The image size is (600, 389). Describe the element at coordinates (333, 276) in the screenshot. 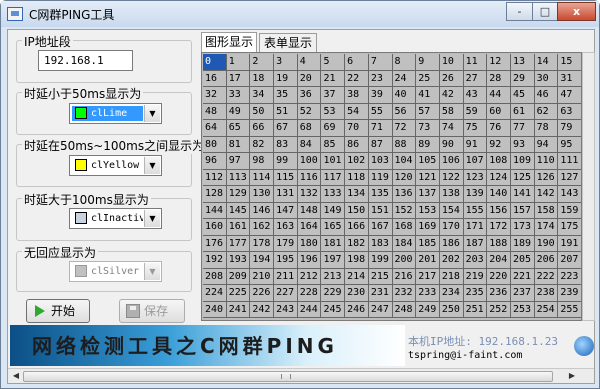

I see `ip-cell: 213` at that location.